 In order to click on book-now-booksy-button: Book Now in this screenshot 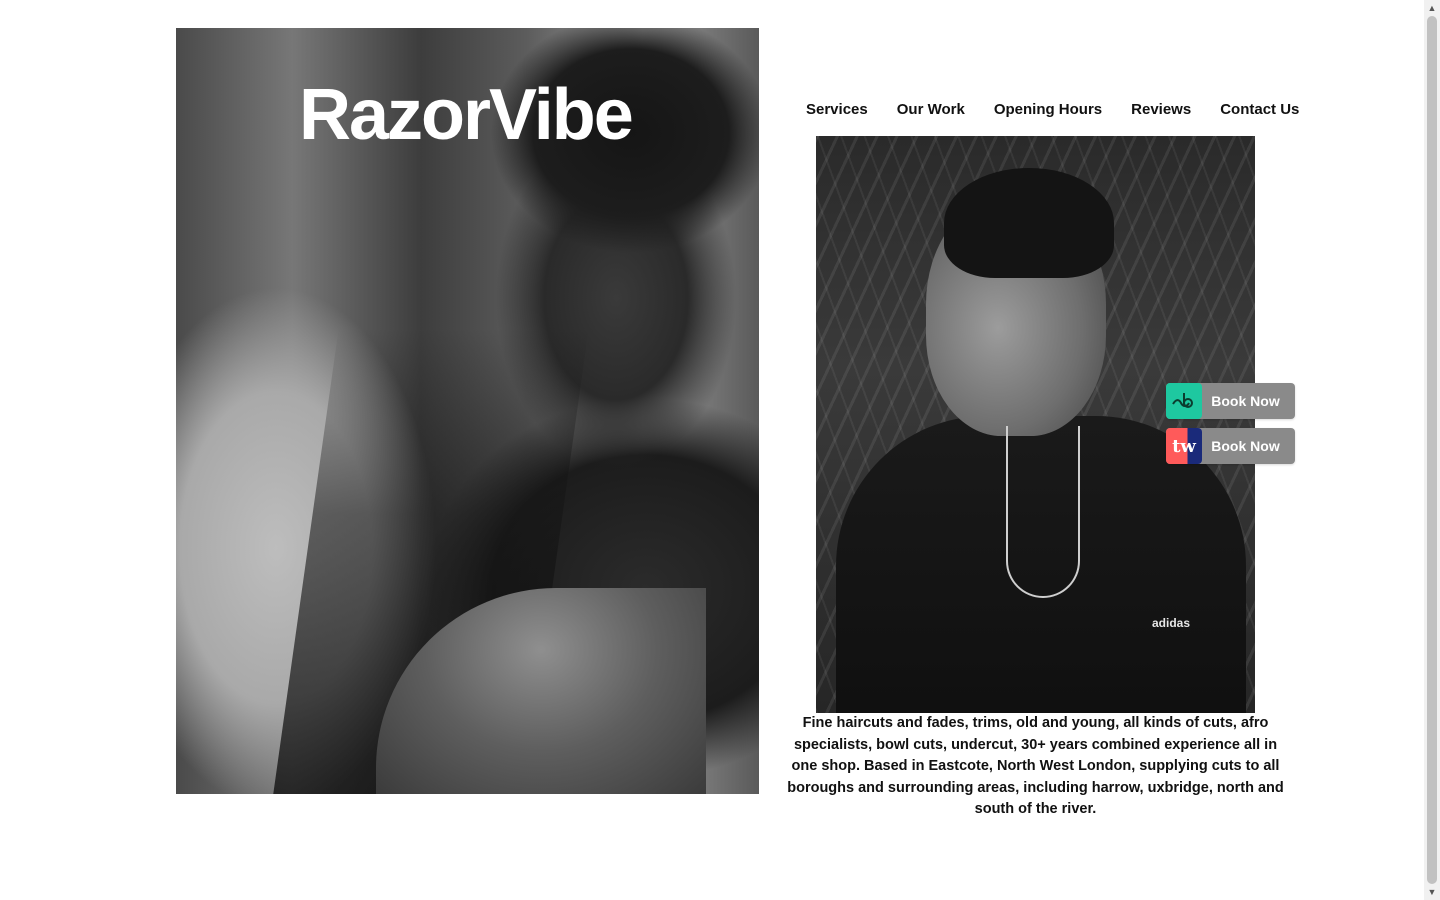, I will do `click(1230, 401)`.